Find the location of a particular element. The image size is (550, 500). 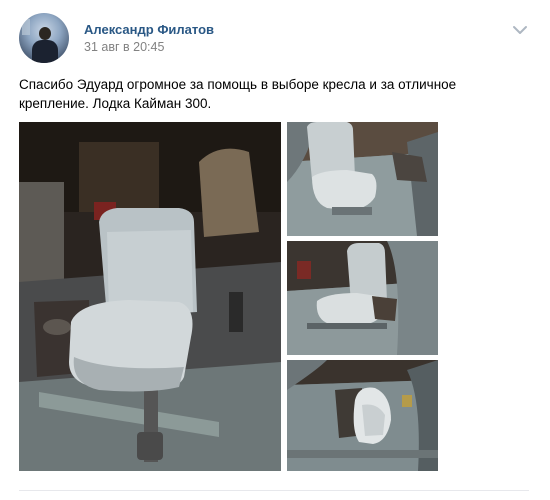

photo-seat-top is located at coordinates (362, 179).